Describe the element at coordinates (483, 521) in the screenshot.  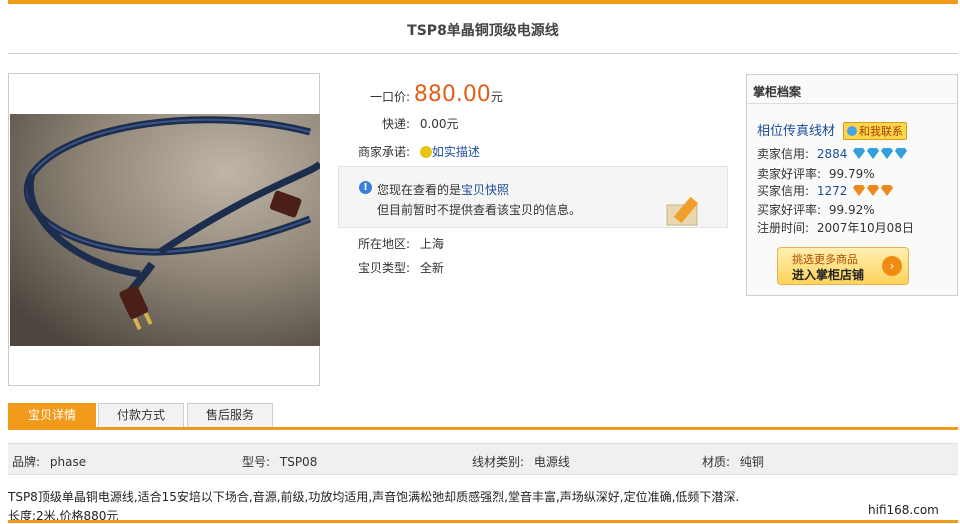
I see `bottom-accent-bar` at that location.